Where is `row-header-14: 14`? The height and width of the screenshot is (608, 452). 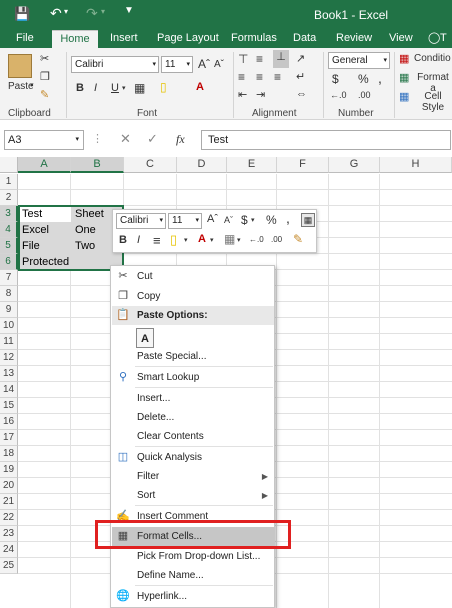 row-header-14: 14 is located at coordinates (9, 390).